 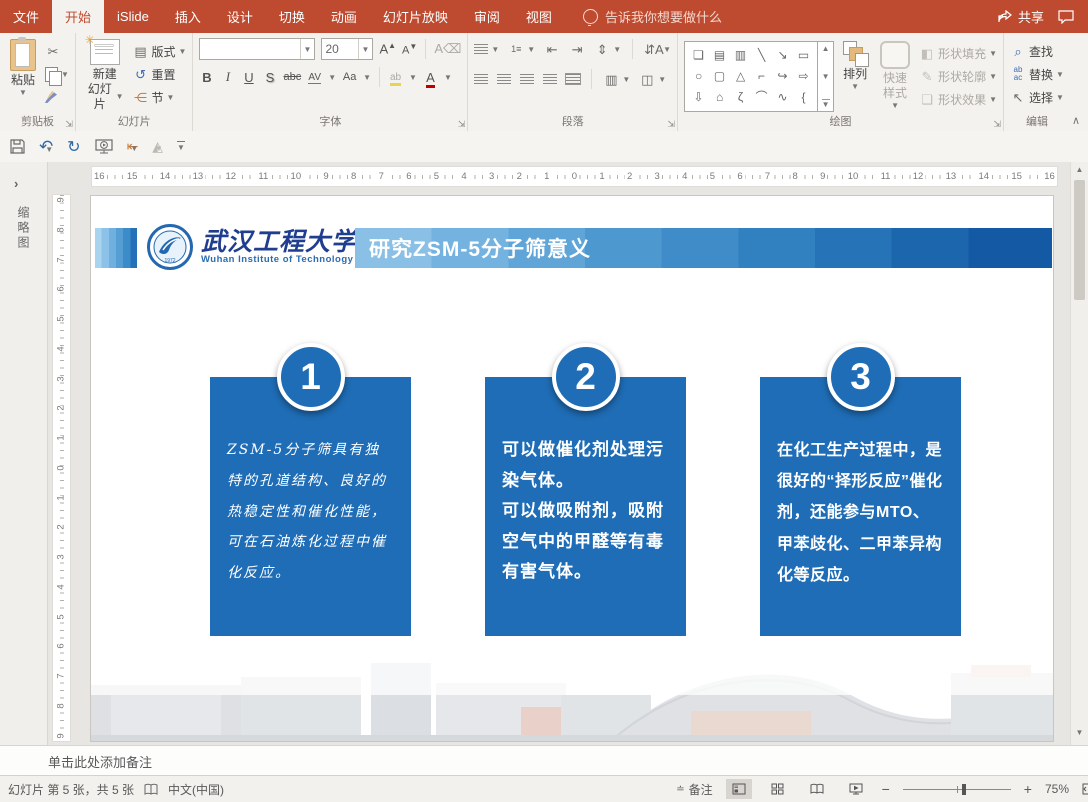 What do you see at coordinates (958, 99) in the screenshot?
I see `shape-effects-button: ❑ 形状效果 ▼` at bounding box center [958, 99].